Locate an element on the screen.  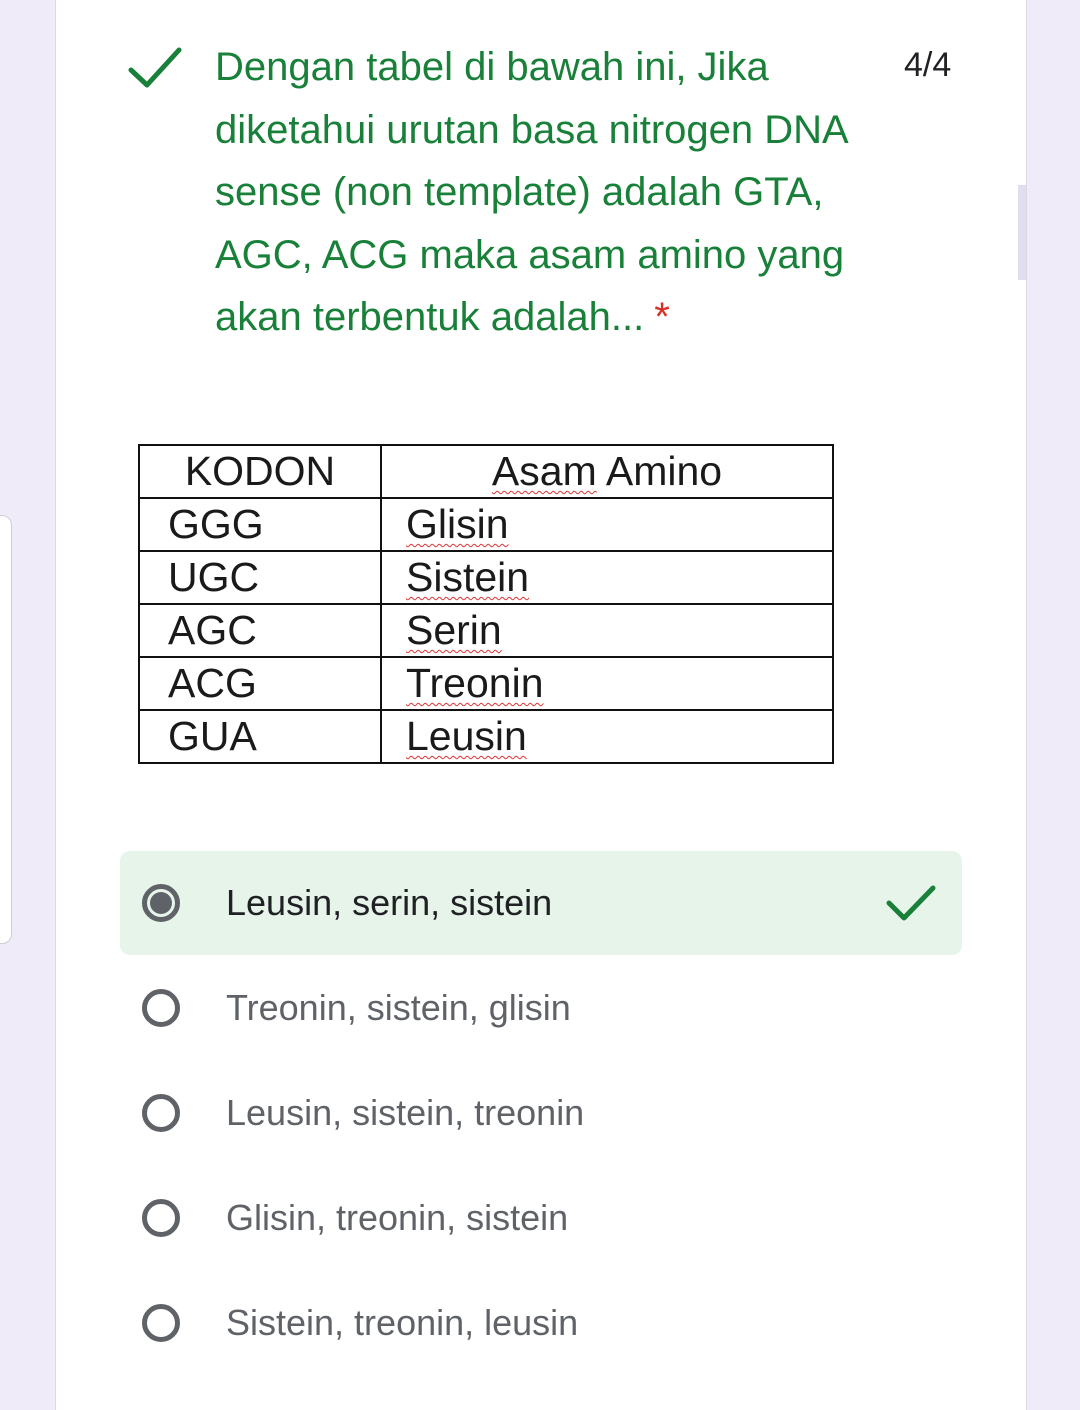
score-label: 4/4 is located at coordinates (928, 65).